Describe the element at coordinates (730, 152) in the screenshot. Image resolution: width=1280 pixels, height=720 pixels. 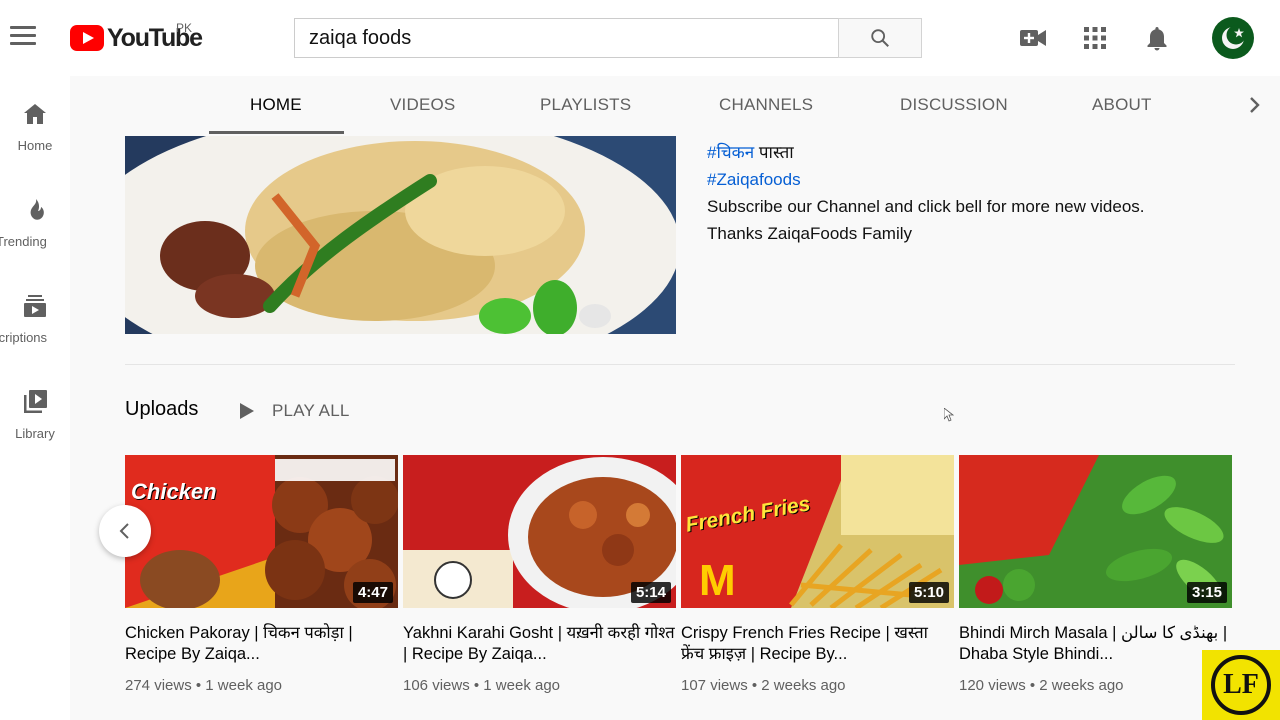
I see `hashtag-link: #चिकन` at that location.